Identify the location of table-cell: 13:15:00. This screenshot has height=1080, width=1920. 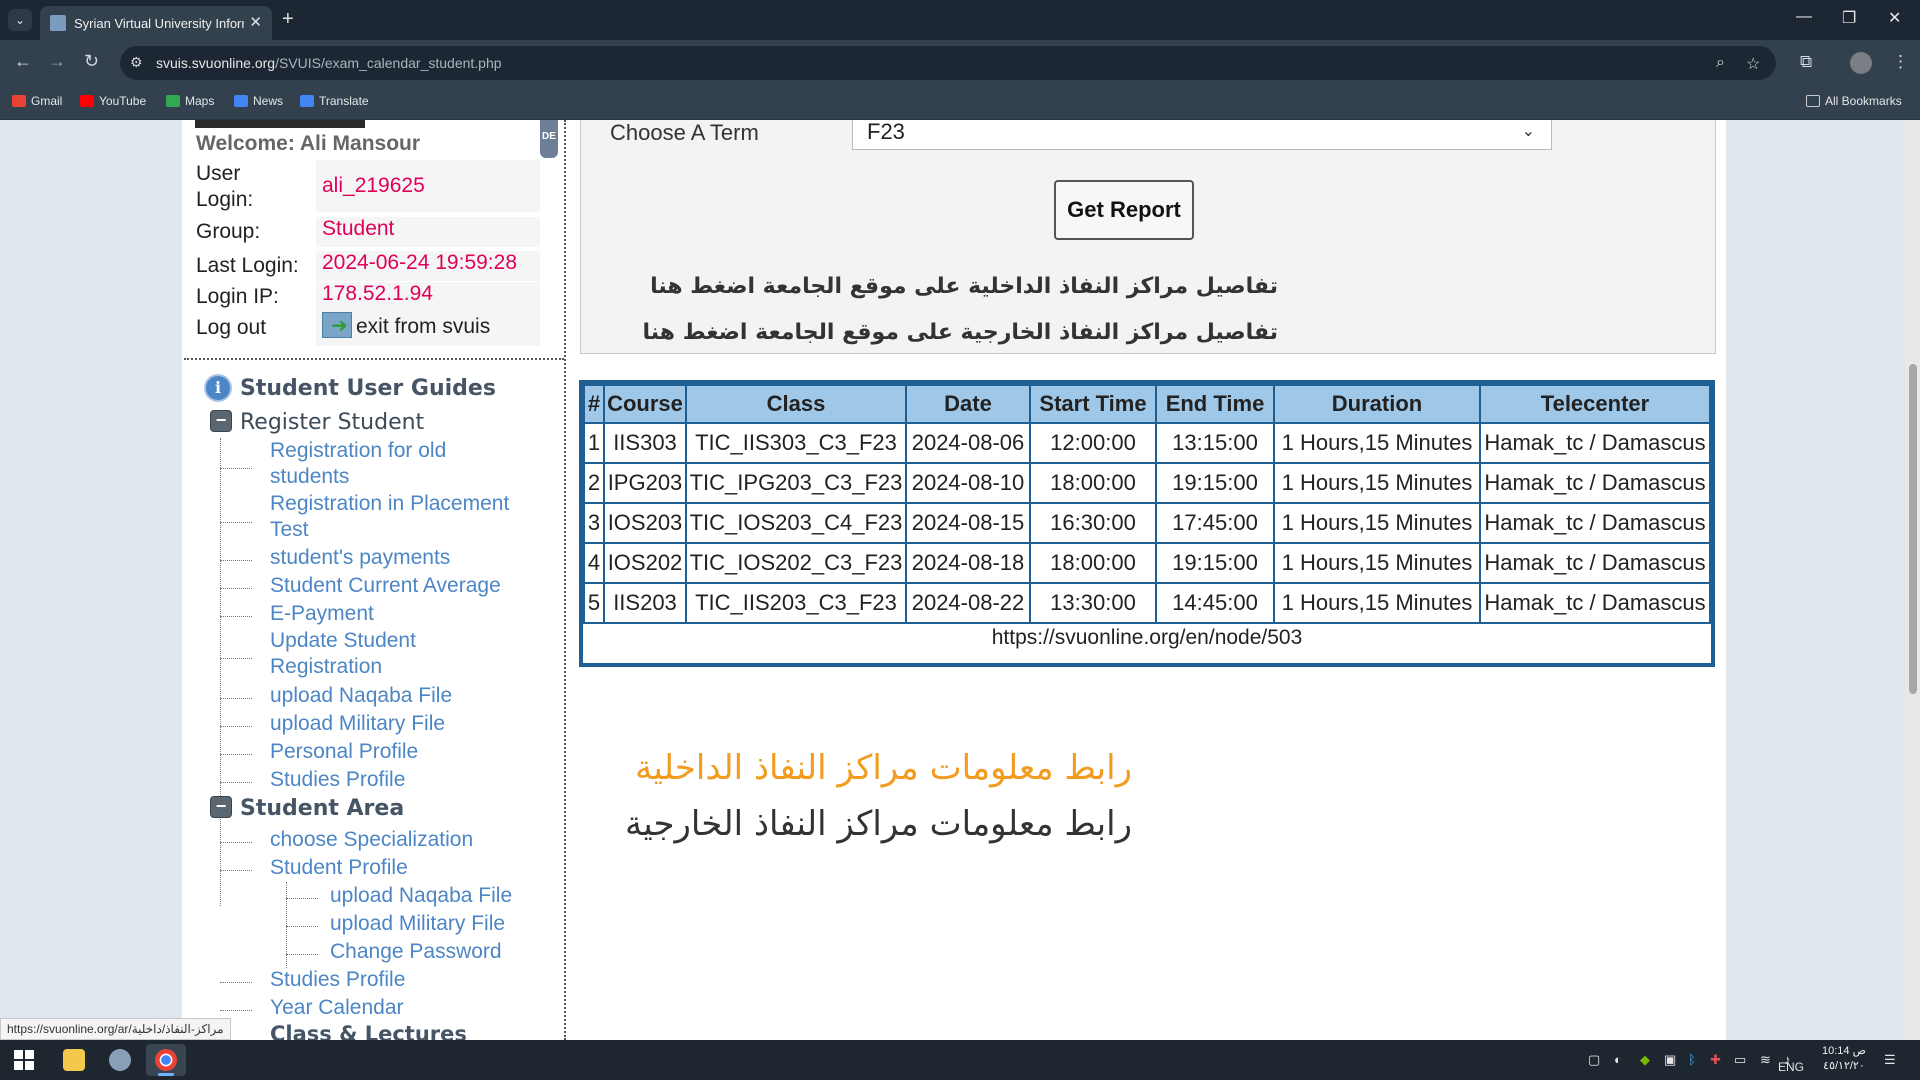
(1215, 443).